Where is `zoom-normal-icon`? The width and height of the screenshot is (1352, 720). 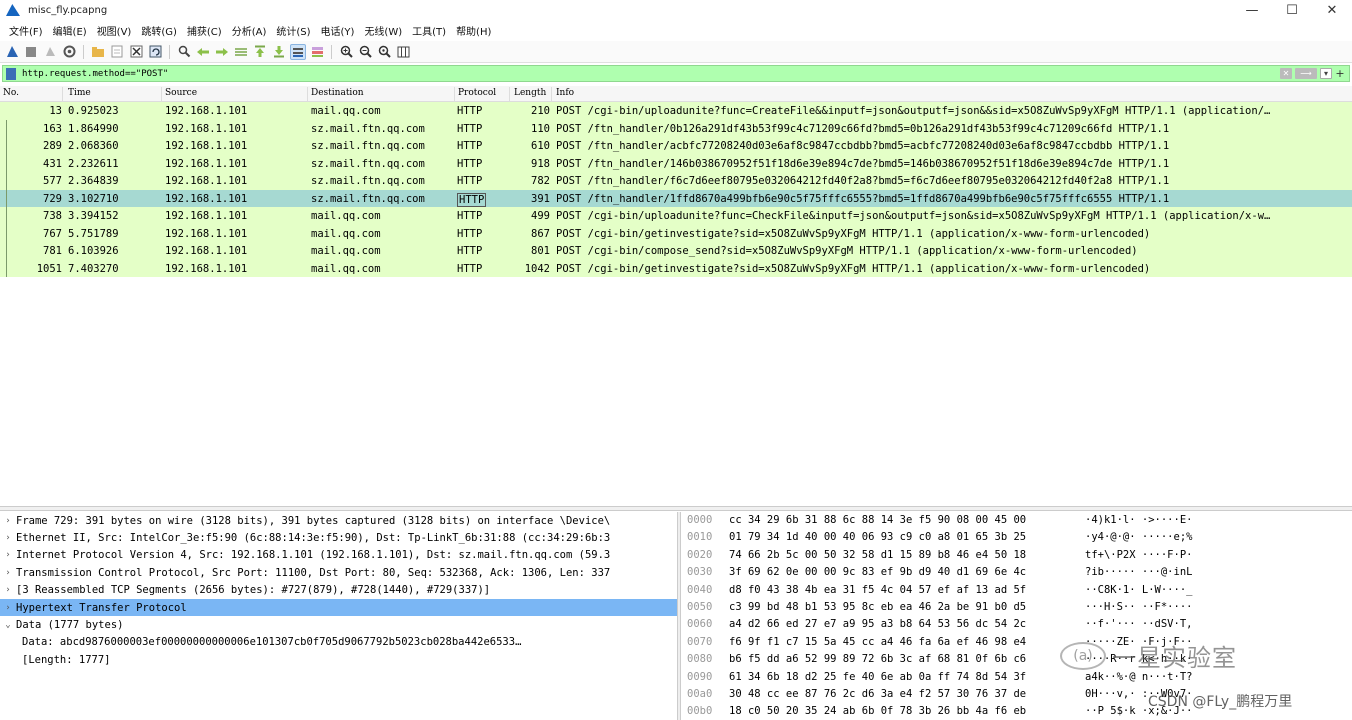
zoom-normal-icon is located at coordinates (384, 52).